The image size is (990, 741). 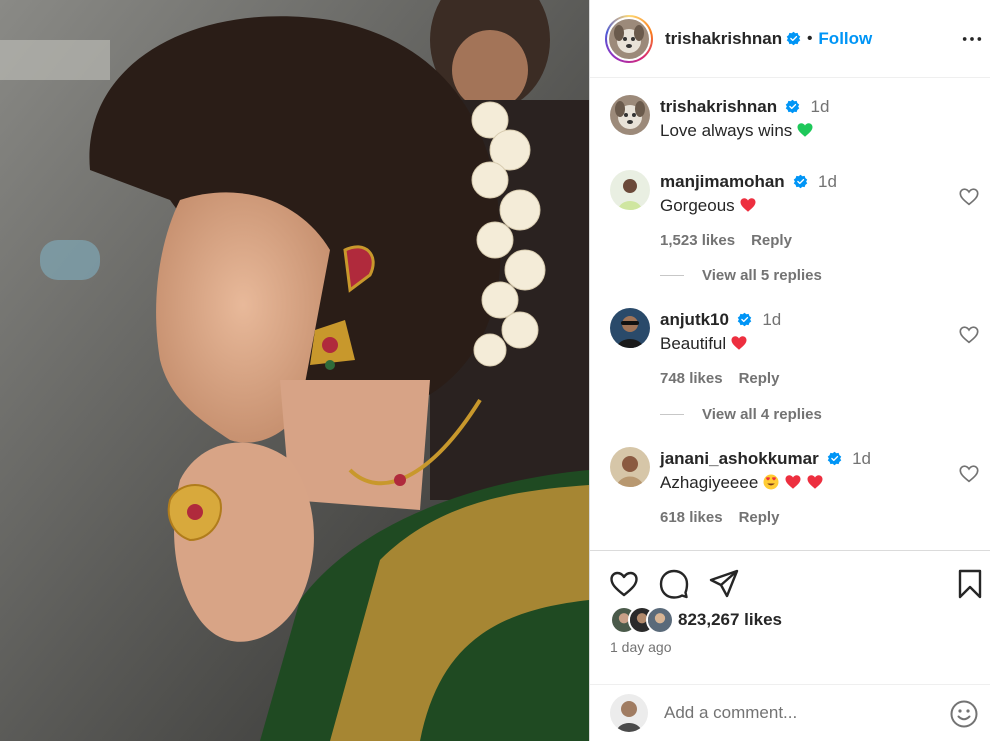 What do you see at coordinates (709, 482) in the screenshot?
I see `comment-text: Azhagiyeeee` at bounding box center [709, 482].